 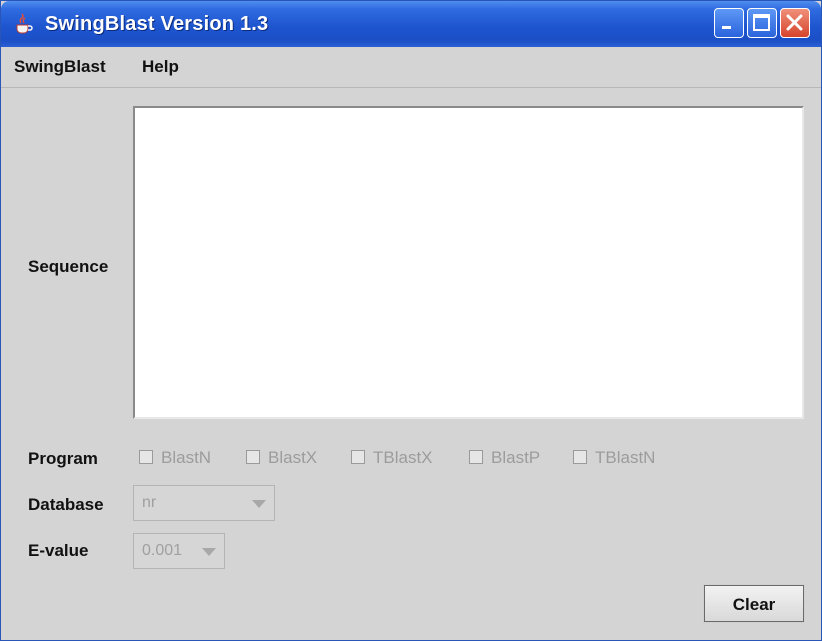 What do you see at coordinates (403, 457) in the screenshot?
I see `checkbox-label: TBlastX` at bounding box center [403, 457].